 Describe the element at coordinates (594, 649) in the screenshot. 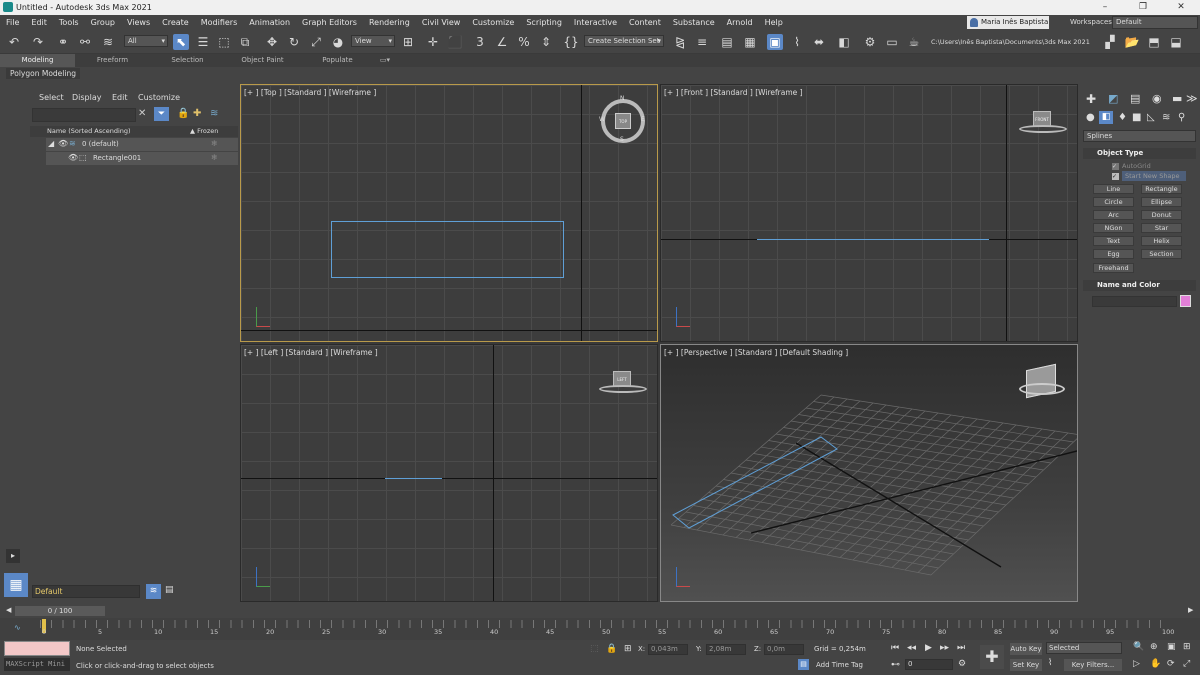

I see `isolate-selection-icon: ⬚` at that location.